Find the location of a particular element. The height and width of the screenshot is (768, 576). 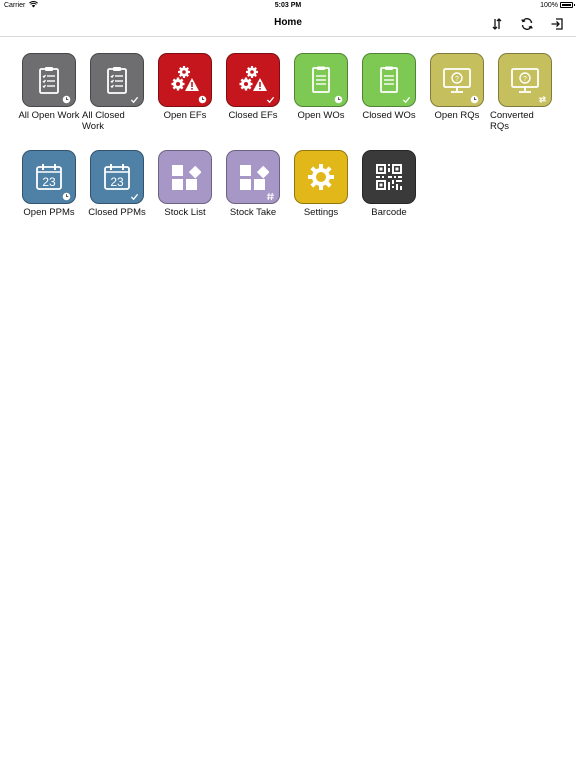

tile-label: Converted RQs is located at coordinates (512, 121).